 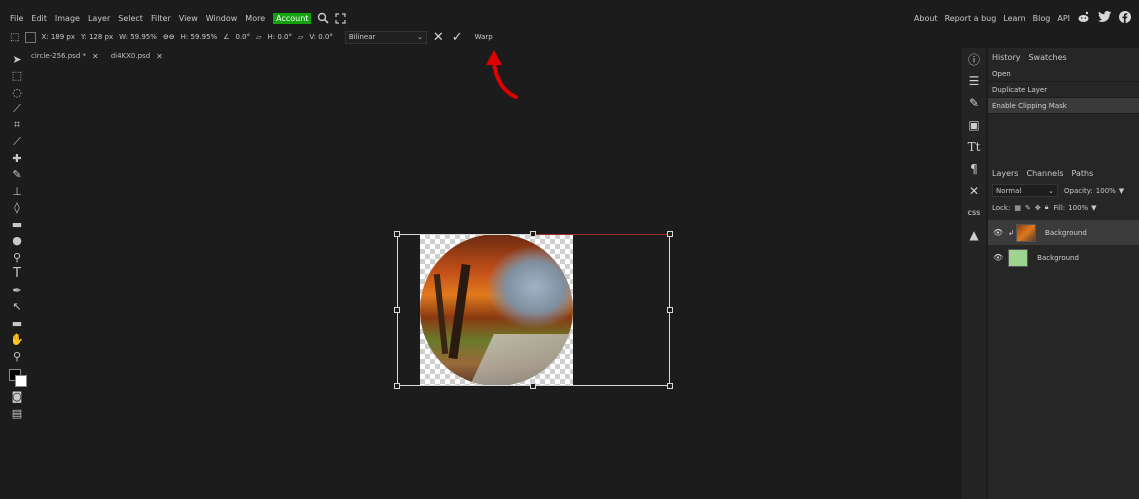 I want to click on tab-history: History, so click(x=1006, y=57).